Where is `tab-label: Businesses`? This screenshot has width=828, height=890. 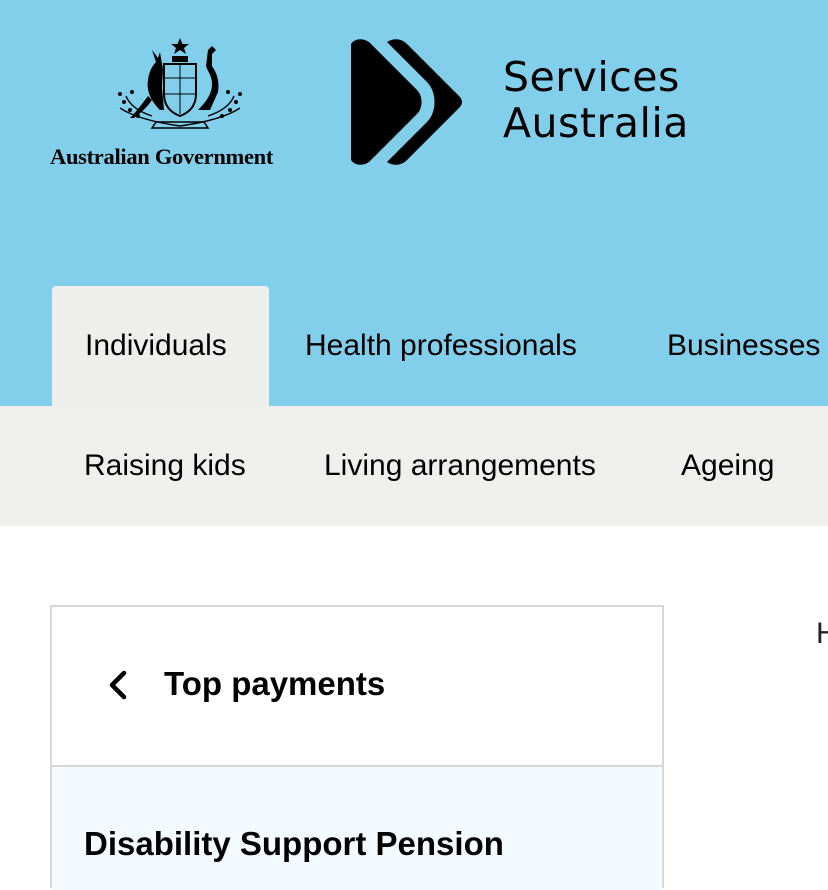
tab-label: Businesses is located at coordinates (744, 345).